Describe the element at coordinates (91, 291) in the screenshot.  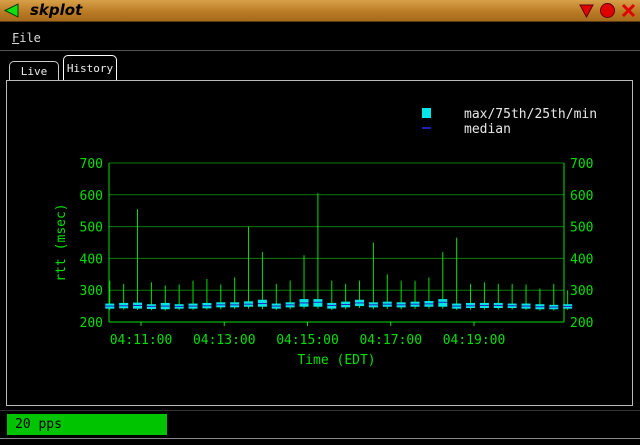
I see `y-tick-label-left: 300` at that location.